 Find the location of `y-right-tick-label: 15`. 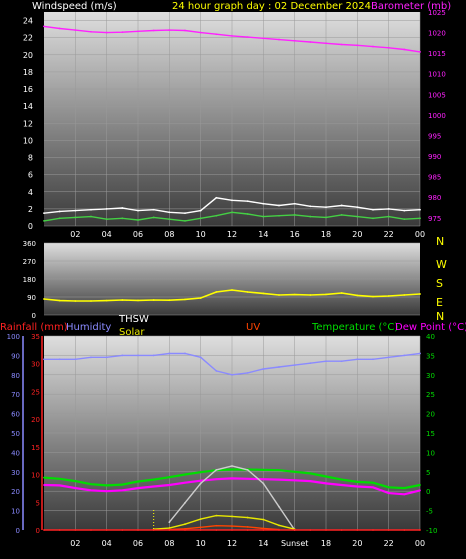

y-right-tick-label: 15 is located at coordinates (430, 434).